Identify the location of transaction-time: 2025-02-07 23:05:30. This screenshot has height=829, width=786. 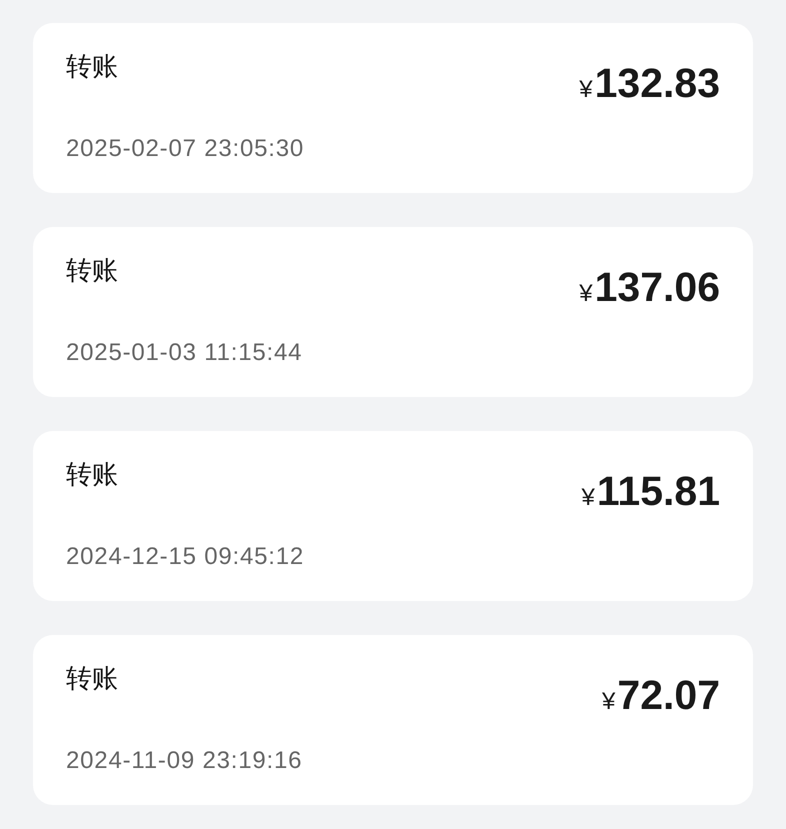
(185, 149).